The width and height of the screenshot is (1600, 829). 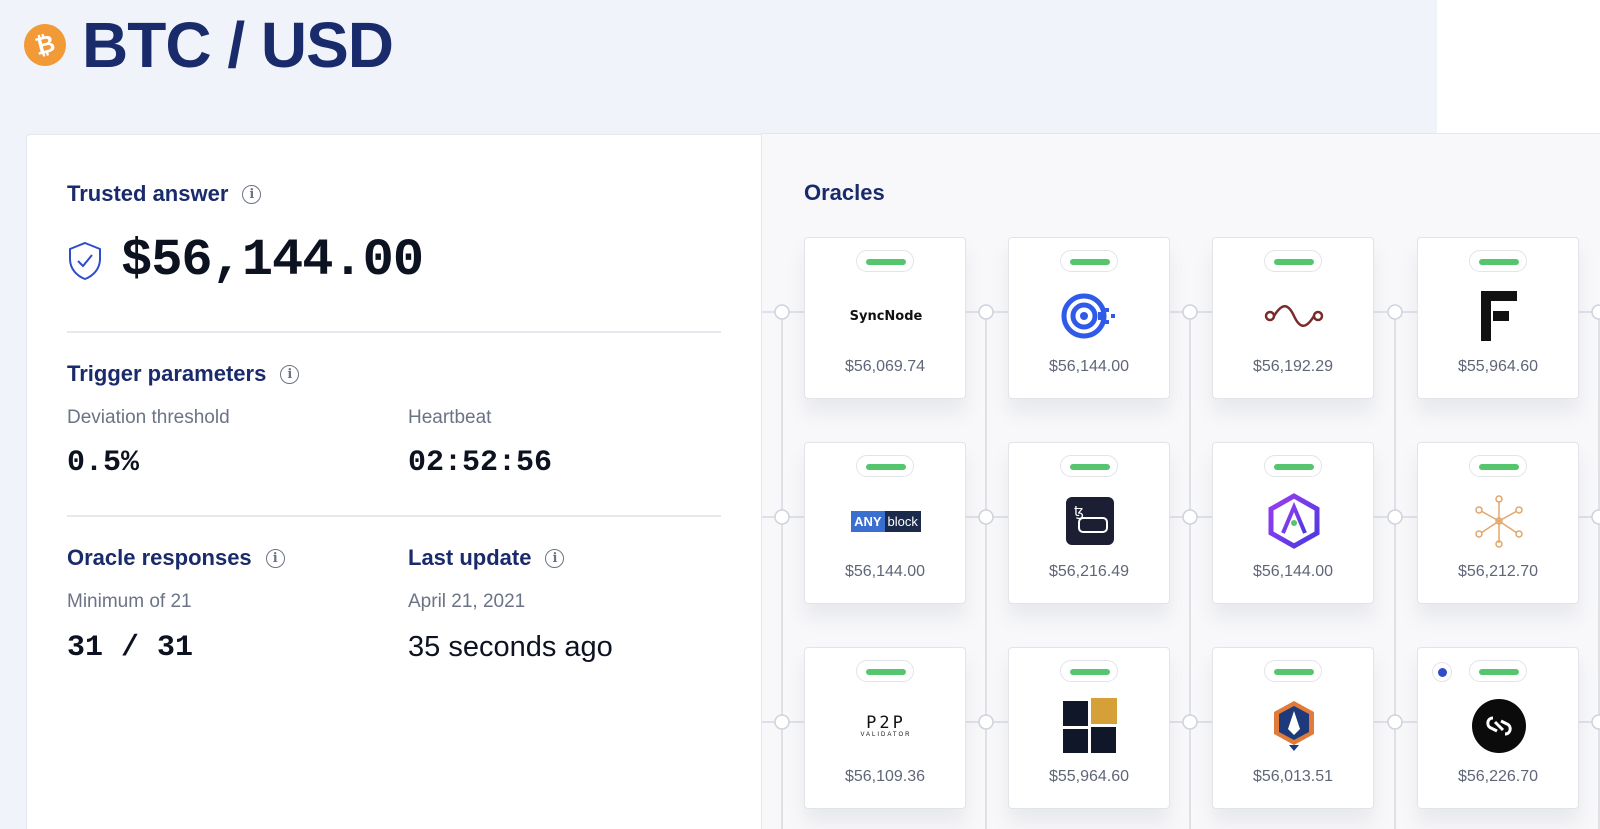 I want to click on target-logo-icon, so click(x=1090, y=316).